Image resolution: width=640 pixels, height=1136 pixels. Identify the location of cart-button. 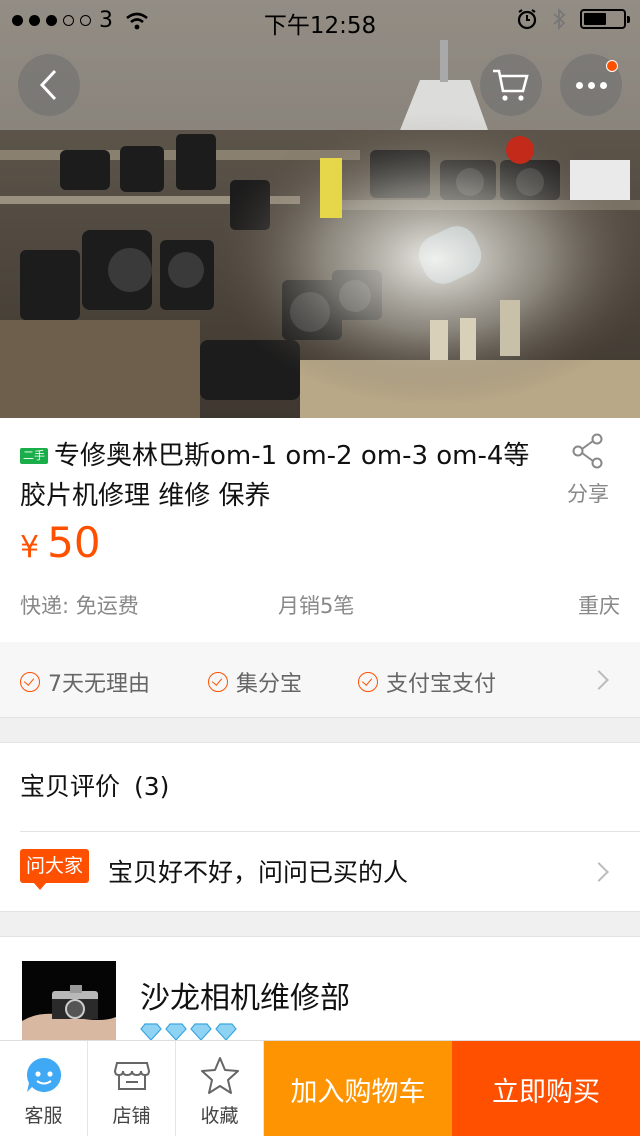
(511, 85).